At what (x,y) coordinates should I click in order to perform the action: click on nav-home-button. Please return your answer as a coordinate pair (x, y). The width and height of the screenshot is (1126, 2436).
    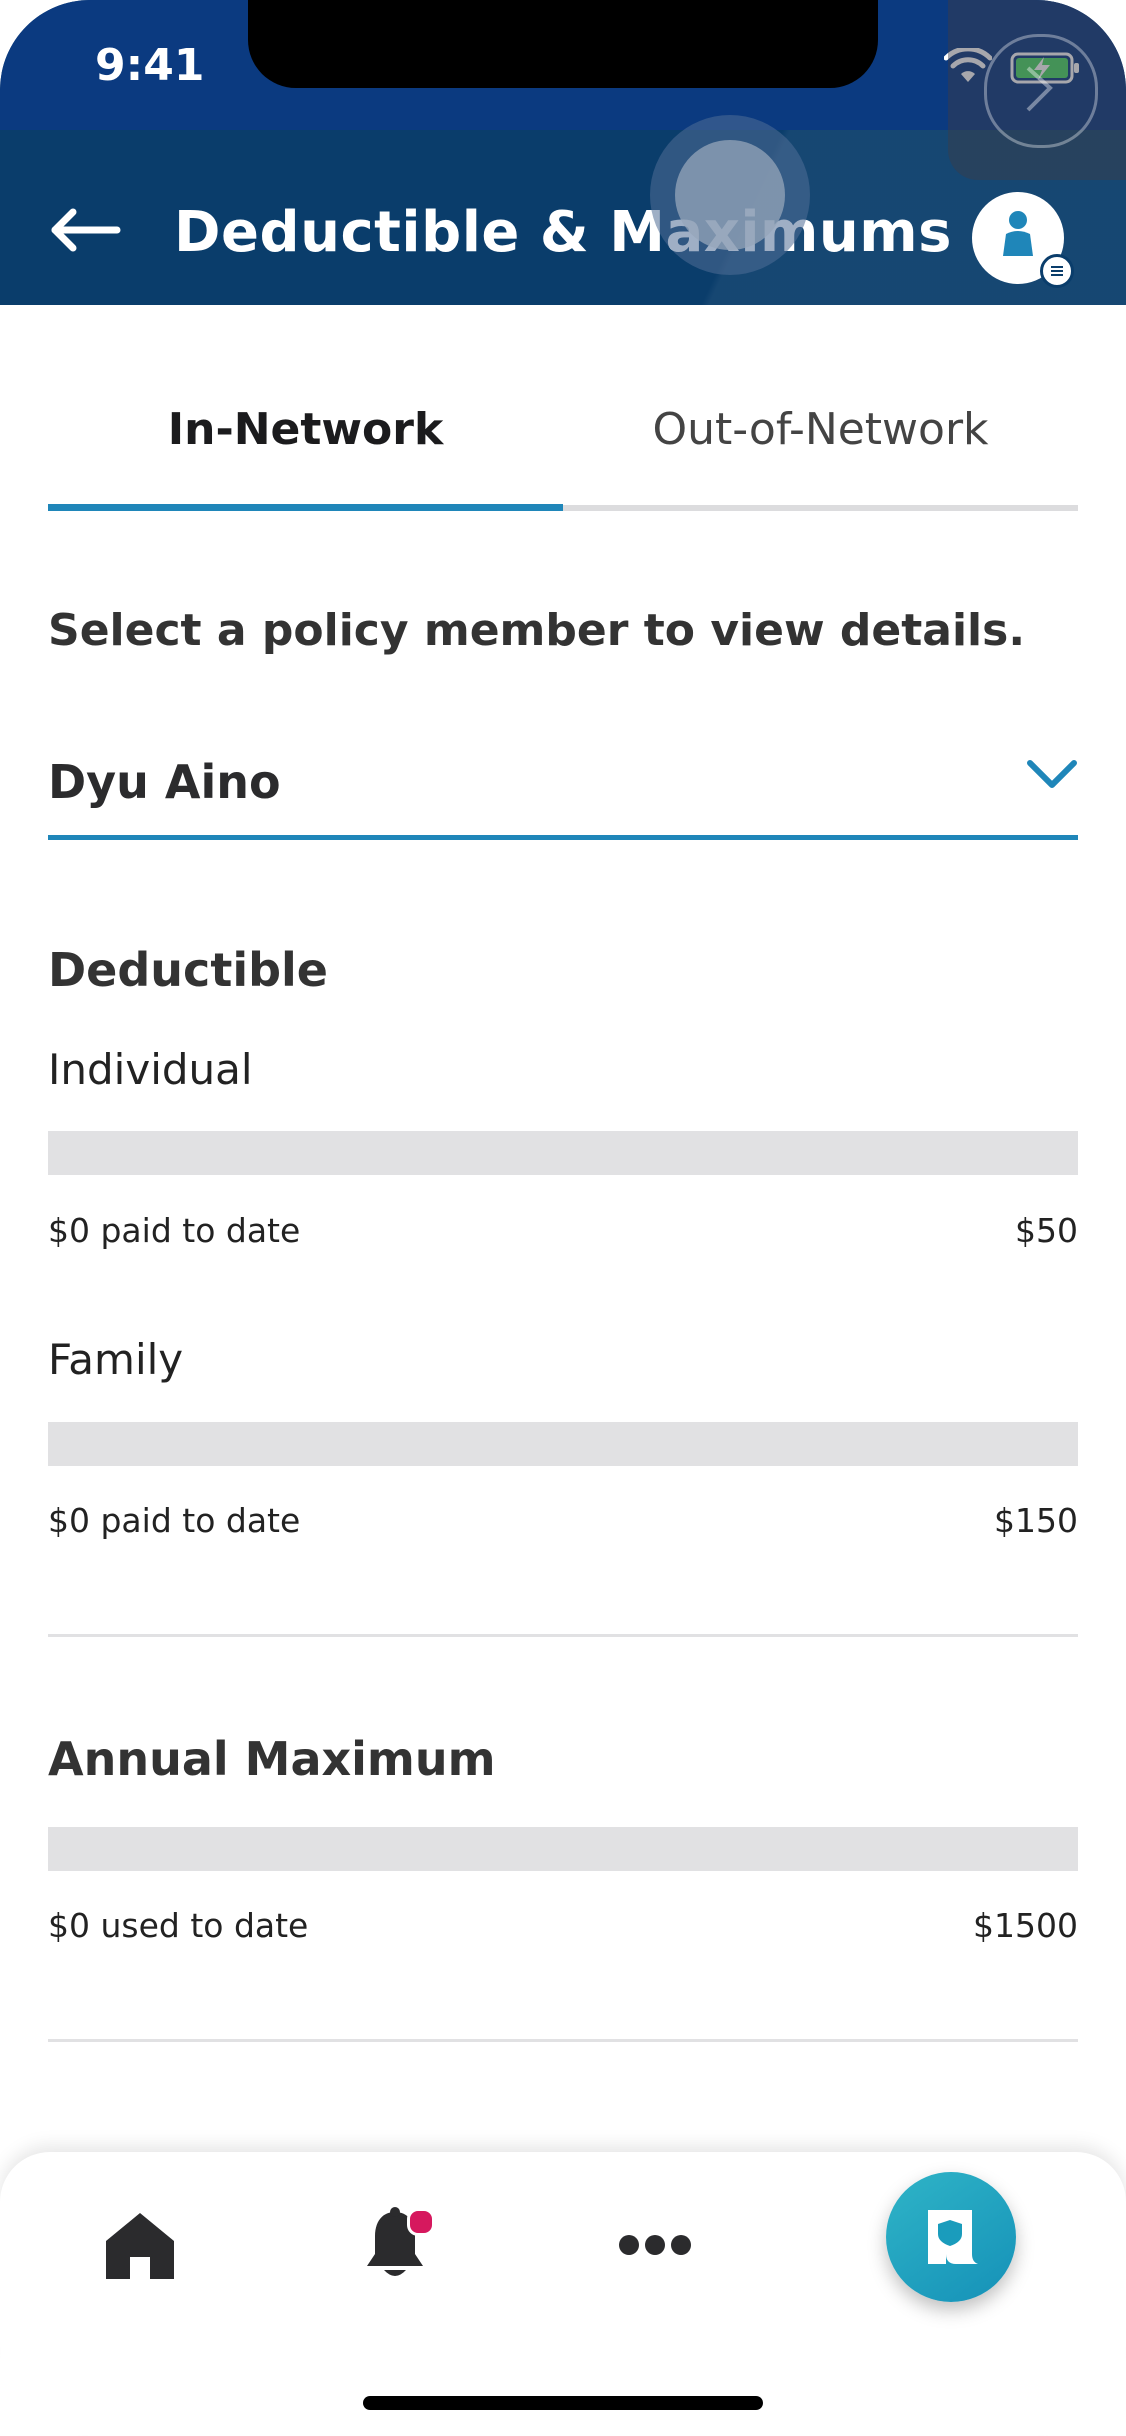
    Looking at the image, I should click on (140, 2245).